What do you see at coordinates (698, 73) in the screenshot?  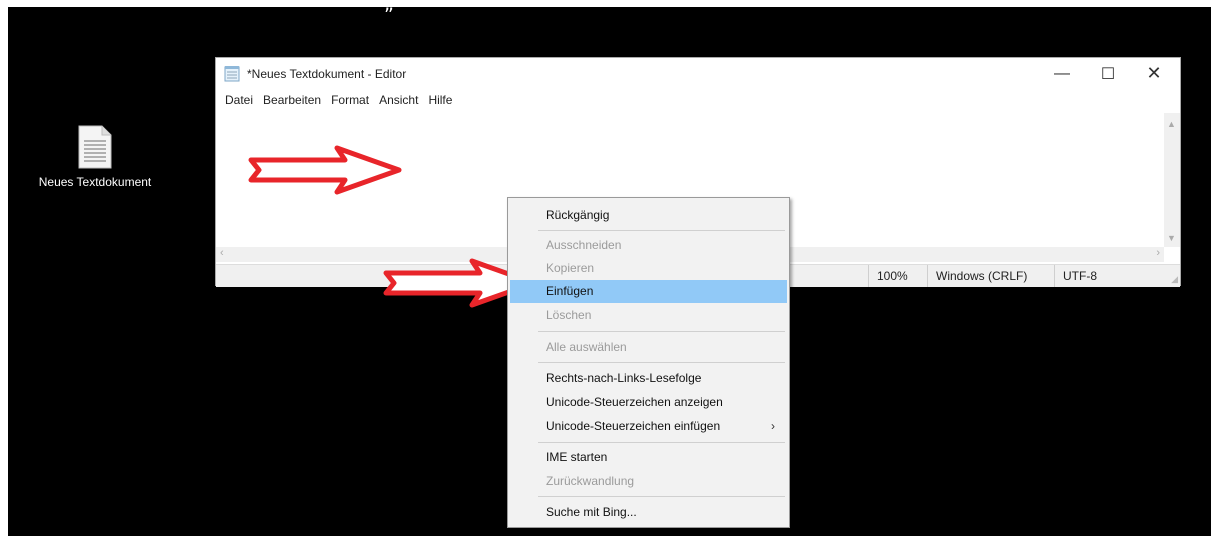 I see `title-bar: *Neues Textdokument - Editor — ☐ ✕` at bounding box center [698, 73].